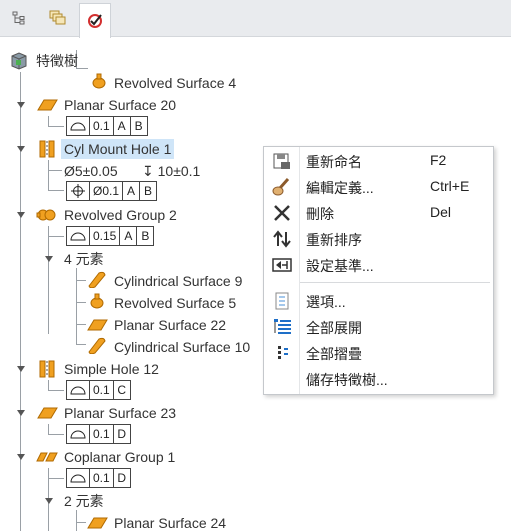 Image resolution: width=511 pixels, height=532 pixels. I want to click on menu-item-collapse-all: 全部摺疊, so click(378, 353).